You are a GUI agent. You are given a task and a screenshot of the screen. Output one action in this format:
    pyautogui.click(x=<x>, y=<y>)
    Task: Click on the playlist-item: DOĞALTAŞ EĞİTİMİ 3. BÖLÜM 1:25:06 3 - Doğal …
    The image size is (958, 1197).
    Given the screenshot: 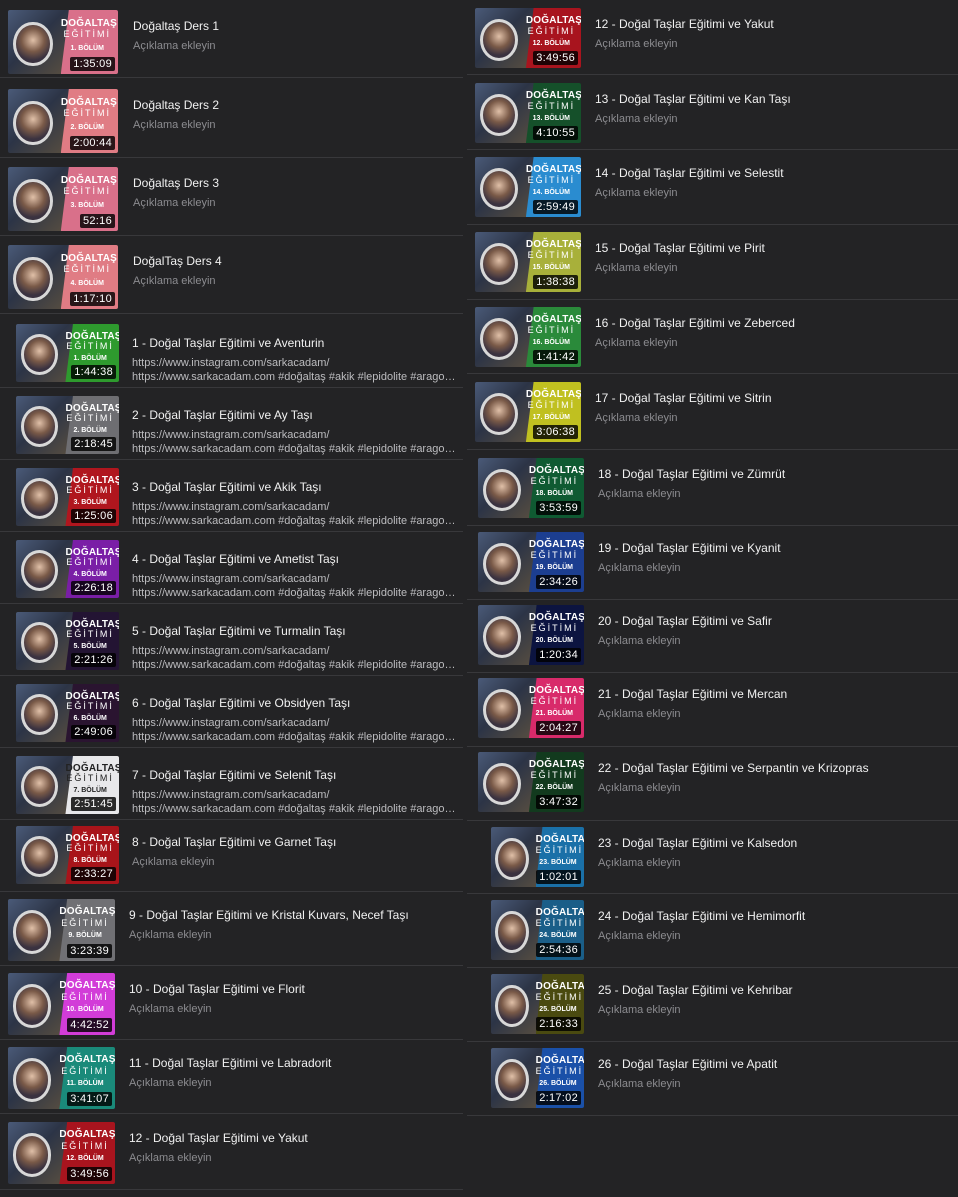 What is the action you would take?
    pyautogui.click(x=231, y=496)
    